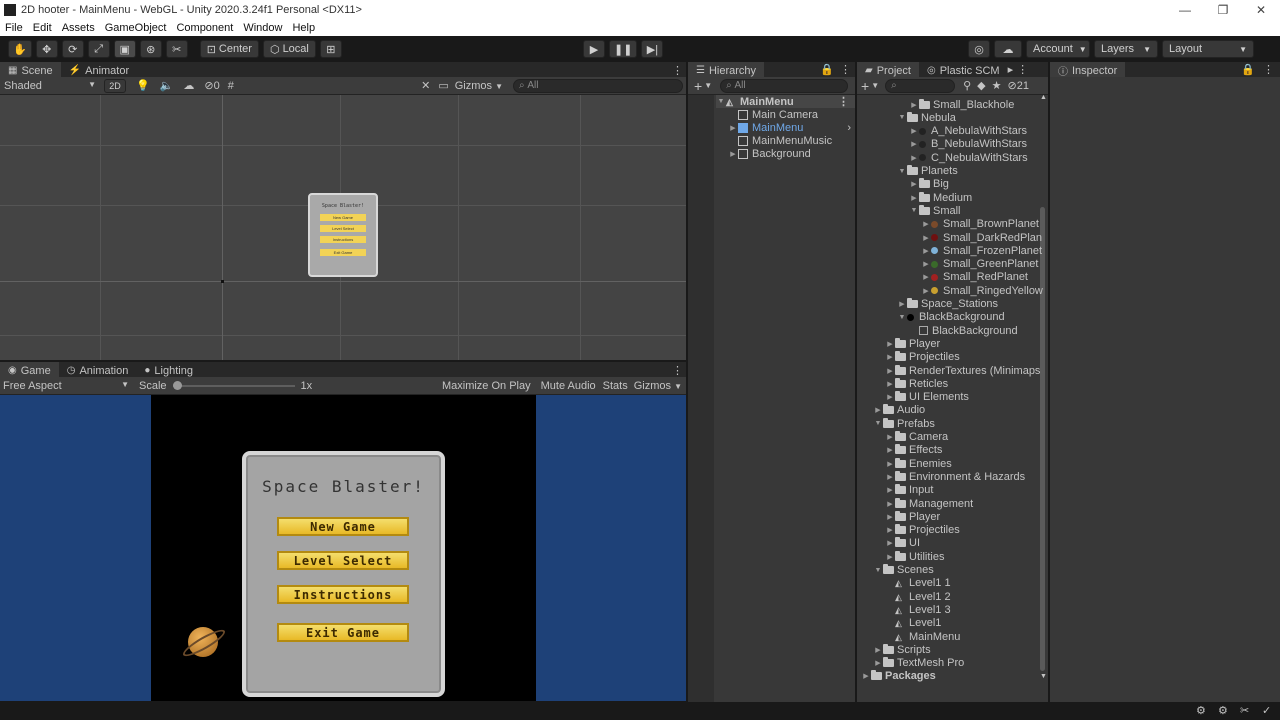 Image resolution: width=1280 pixels, height=720 pixels. I want to click on project-tree-row: ▶ Utilities, so click(914, 556).